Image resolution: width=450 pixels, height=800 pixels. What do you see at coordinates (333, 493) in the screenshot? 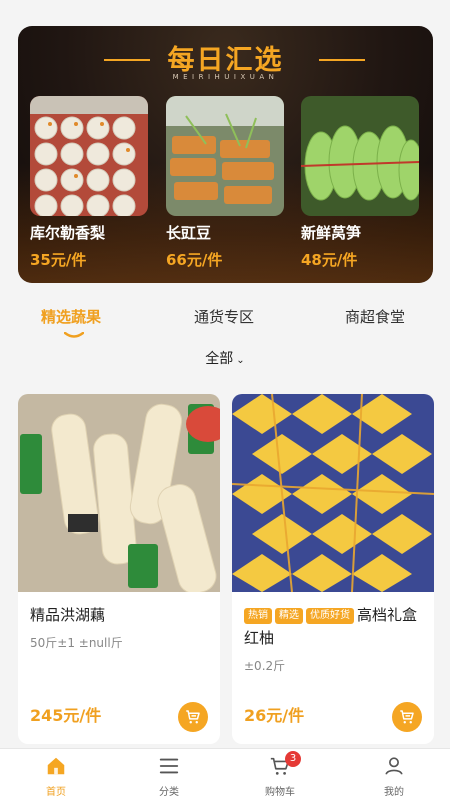
I see `pomelo-gift-box-image` at bounding box center [333, 493].